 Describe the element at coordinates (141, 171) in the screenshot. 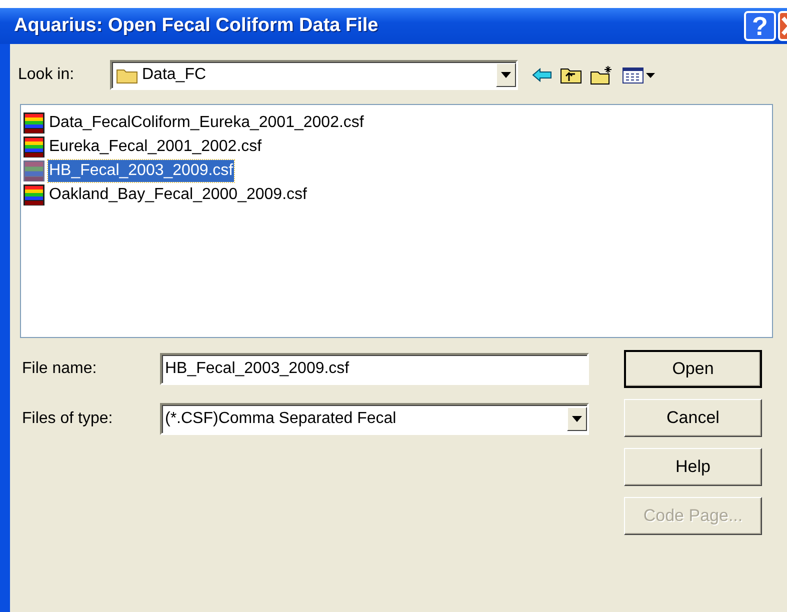

I see `file-item: HB_Fecal_2003_2009.csf` at that location.